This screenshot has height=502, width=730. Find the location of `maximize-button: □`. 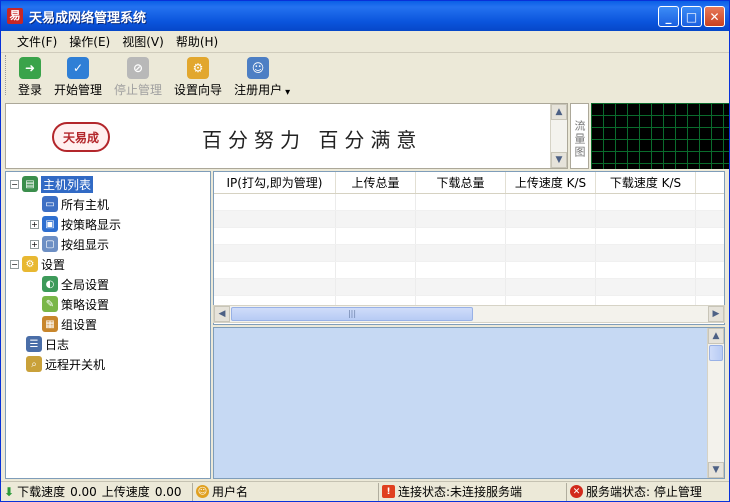

maximize-button: □ is located at coordinates (691, 16).